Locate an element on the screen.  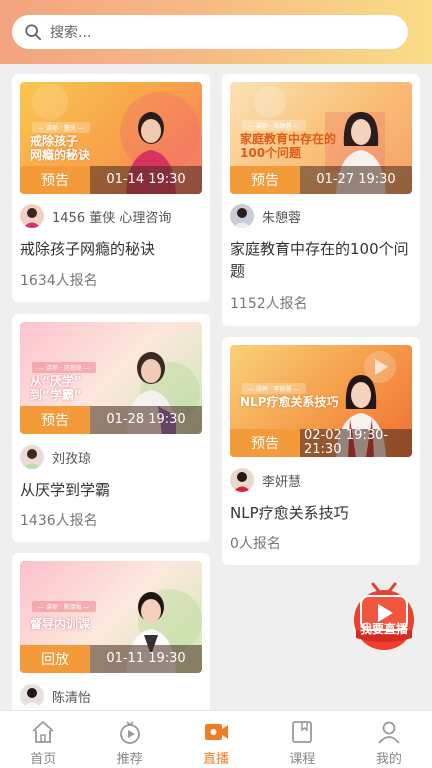
course-title: 从厌学到学霸 is located at coordinates (113, 490).